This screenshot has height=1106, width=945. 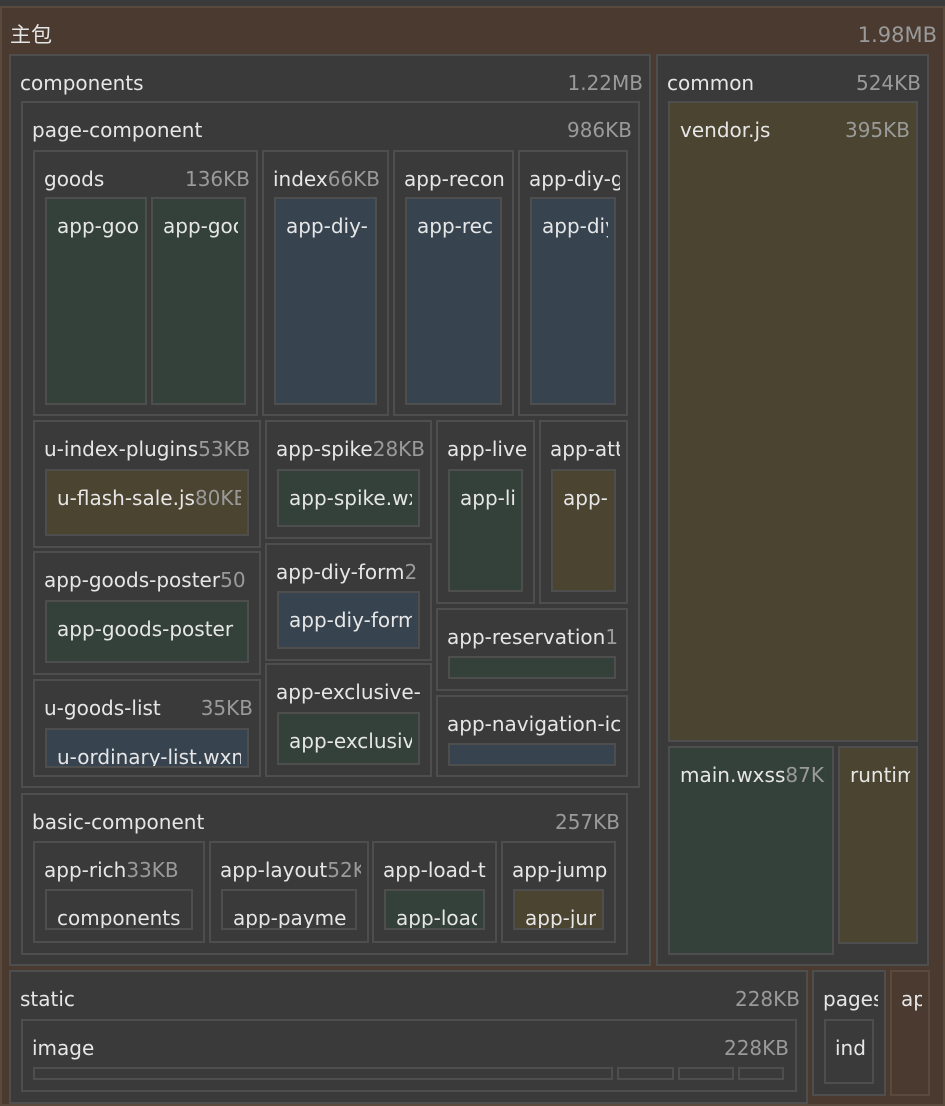 I want to click on treemap-node-name: app-att, so click(x=585, y=449).